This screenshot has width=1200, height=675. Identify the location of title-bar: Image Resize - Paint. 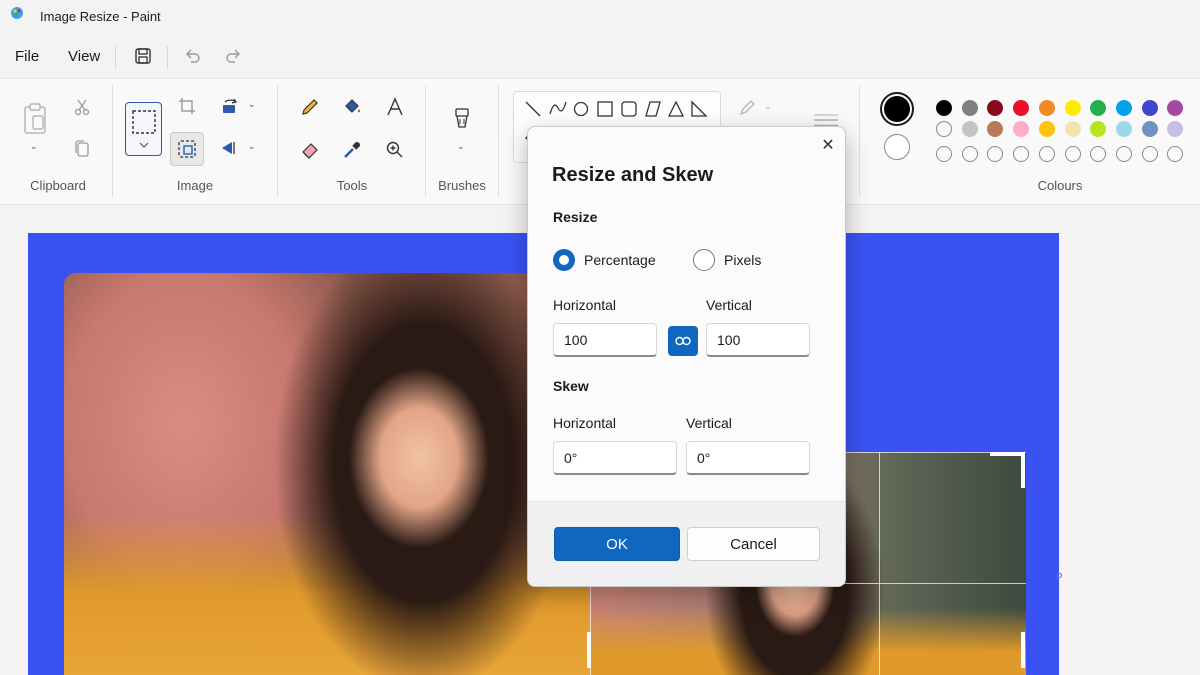
(600, 17).